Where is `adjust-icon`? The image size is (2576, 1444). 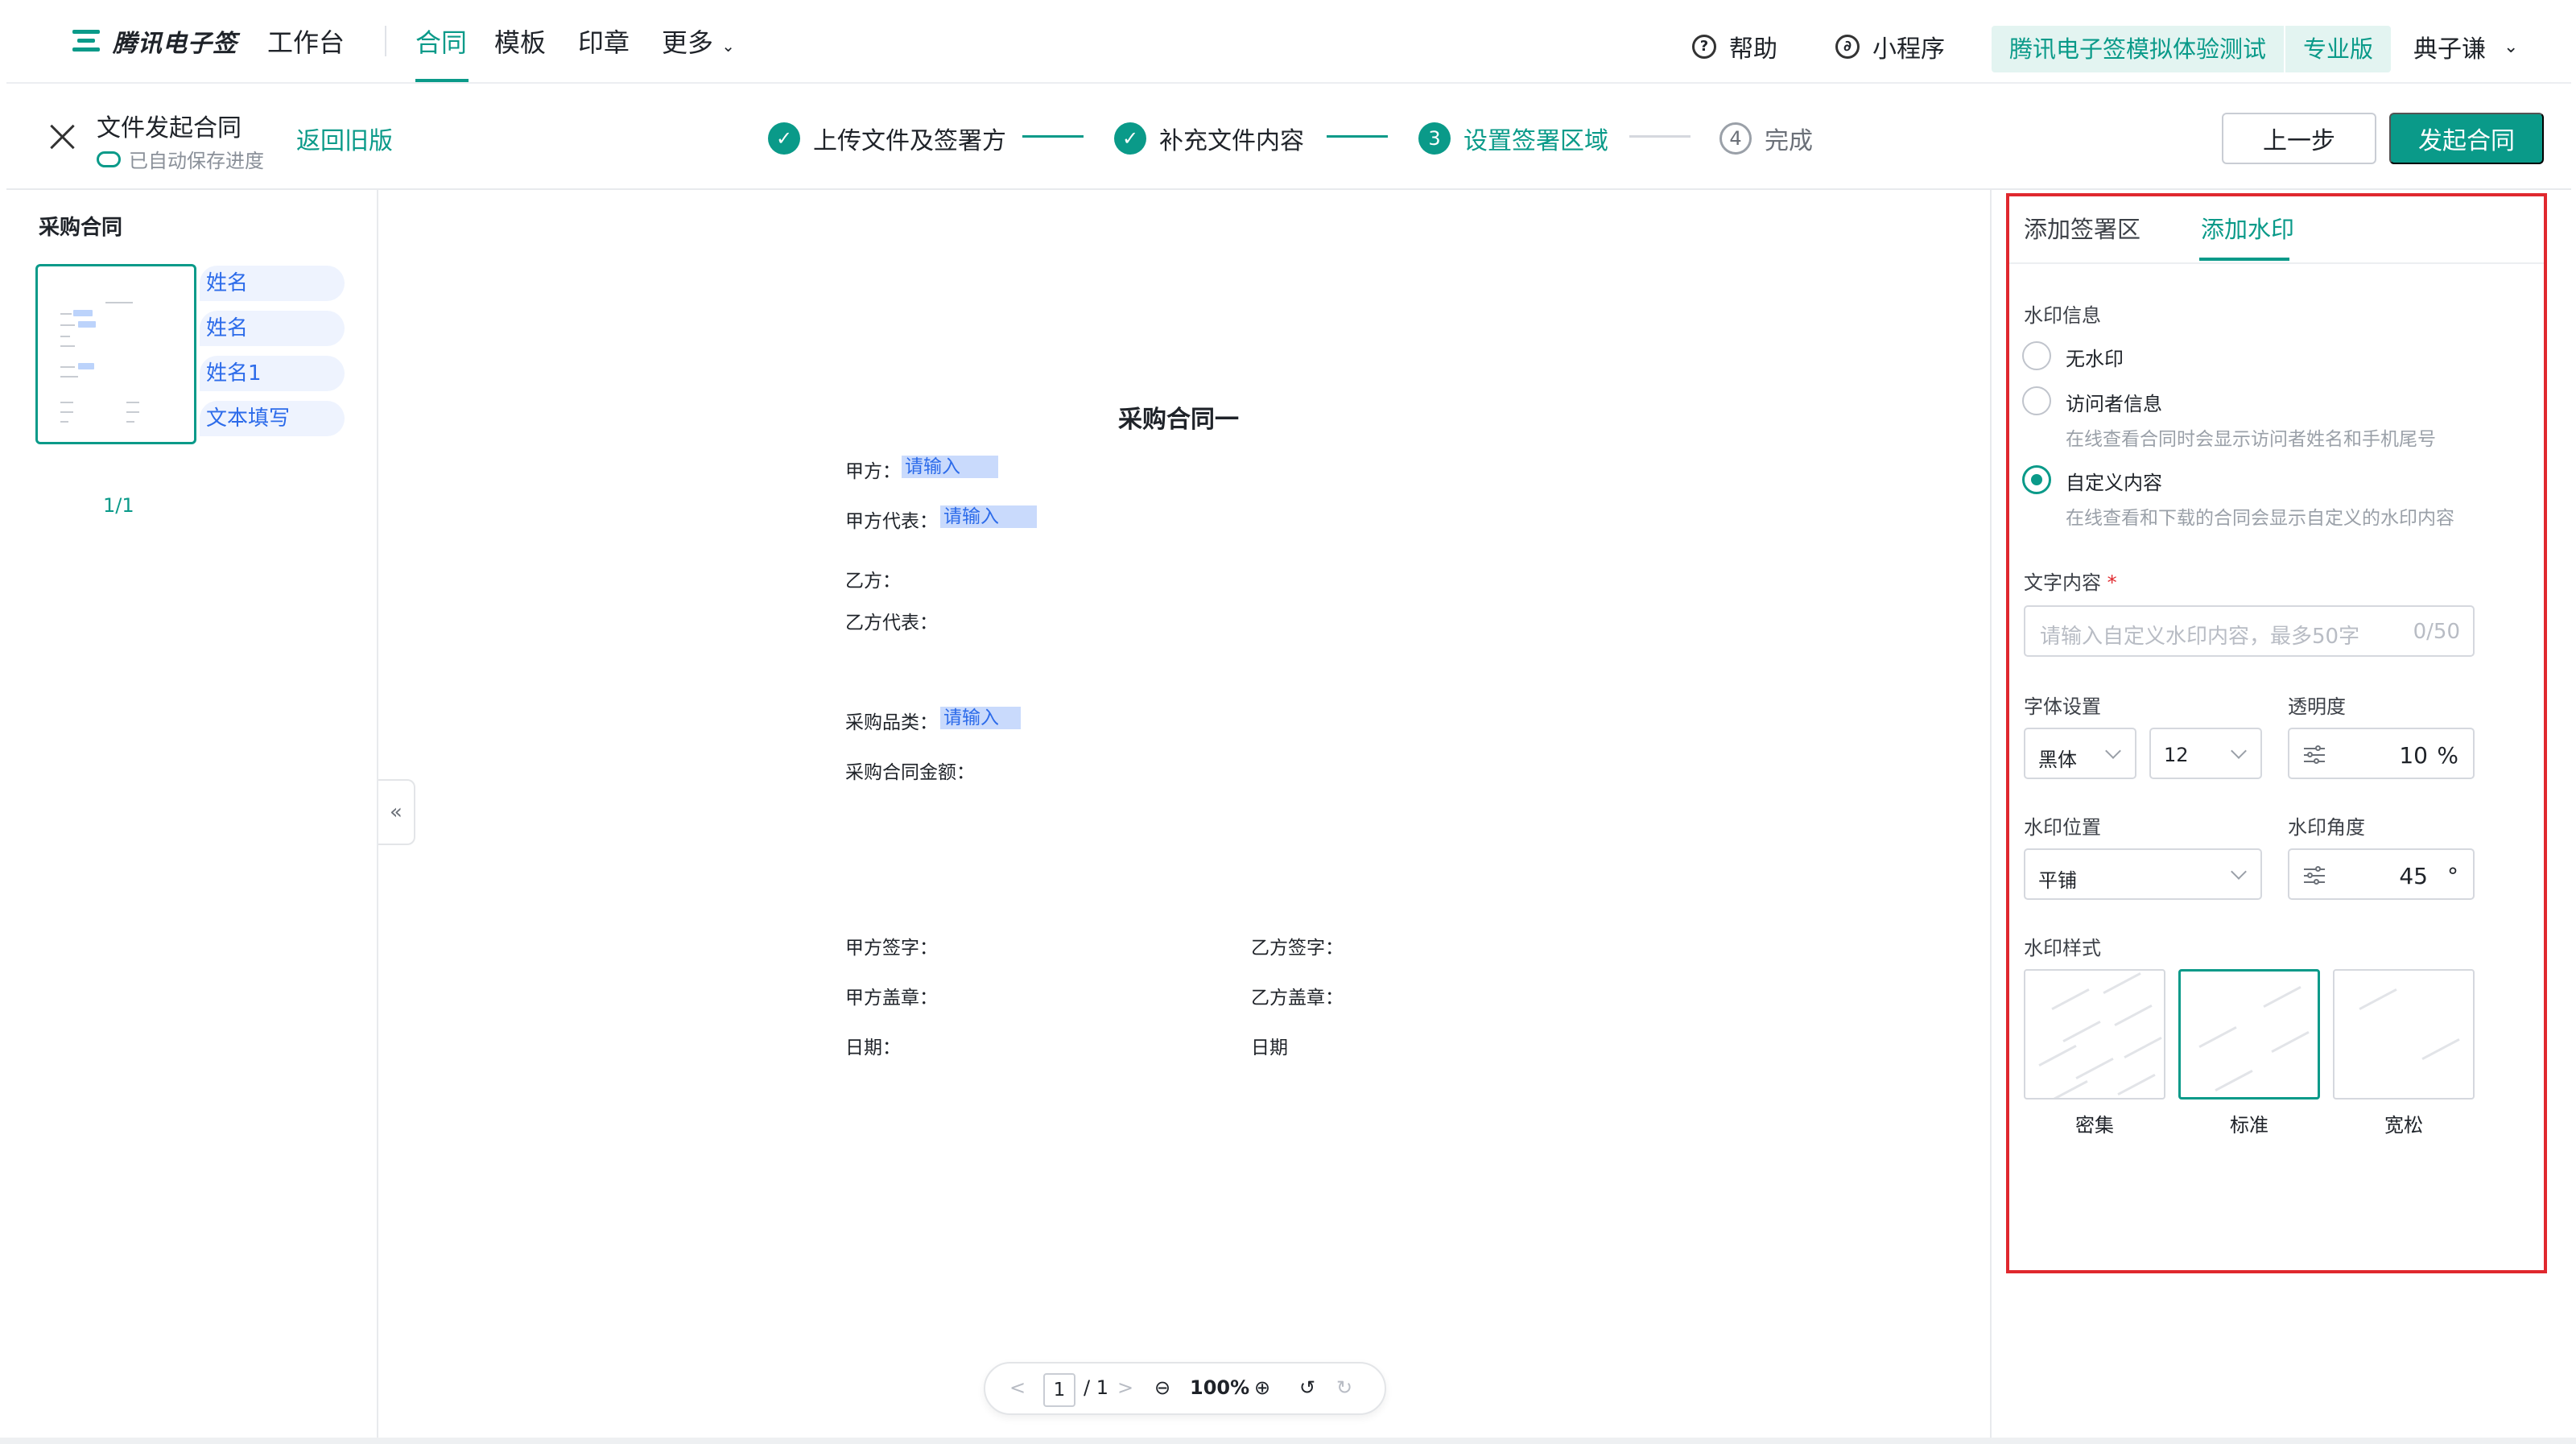 adjust-icon is located at coordinates (2314, 875).